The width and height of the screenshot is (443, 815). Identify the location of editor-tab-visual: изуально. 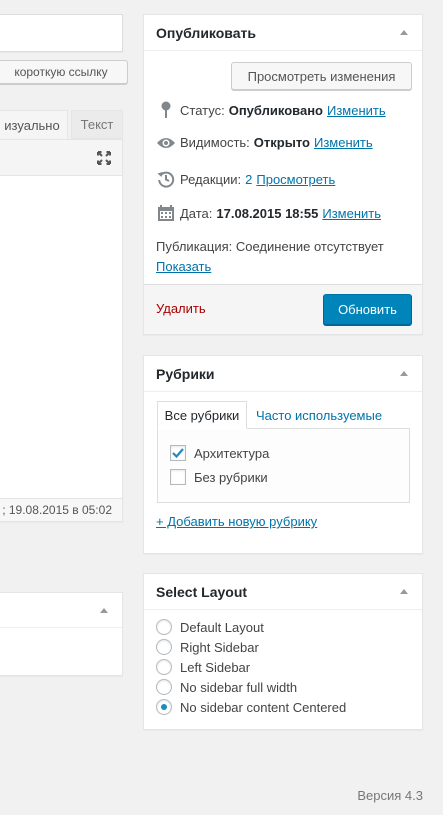
(34, 125).